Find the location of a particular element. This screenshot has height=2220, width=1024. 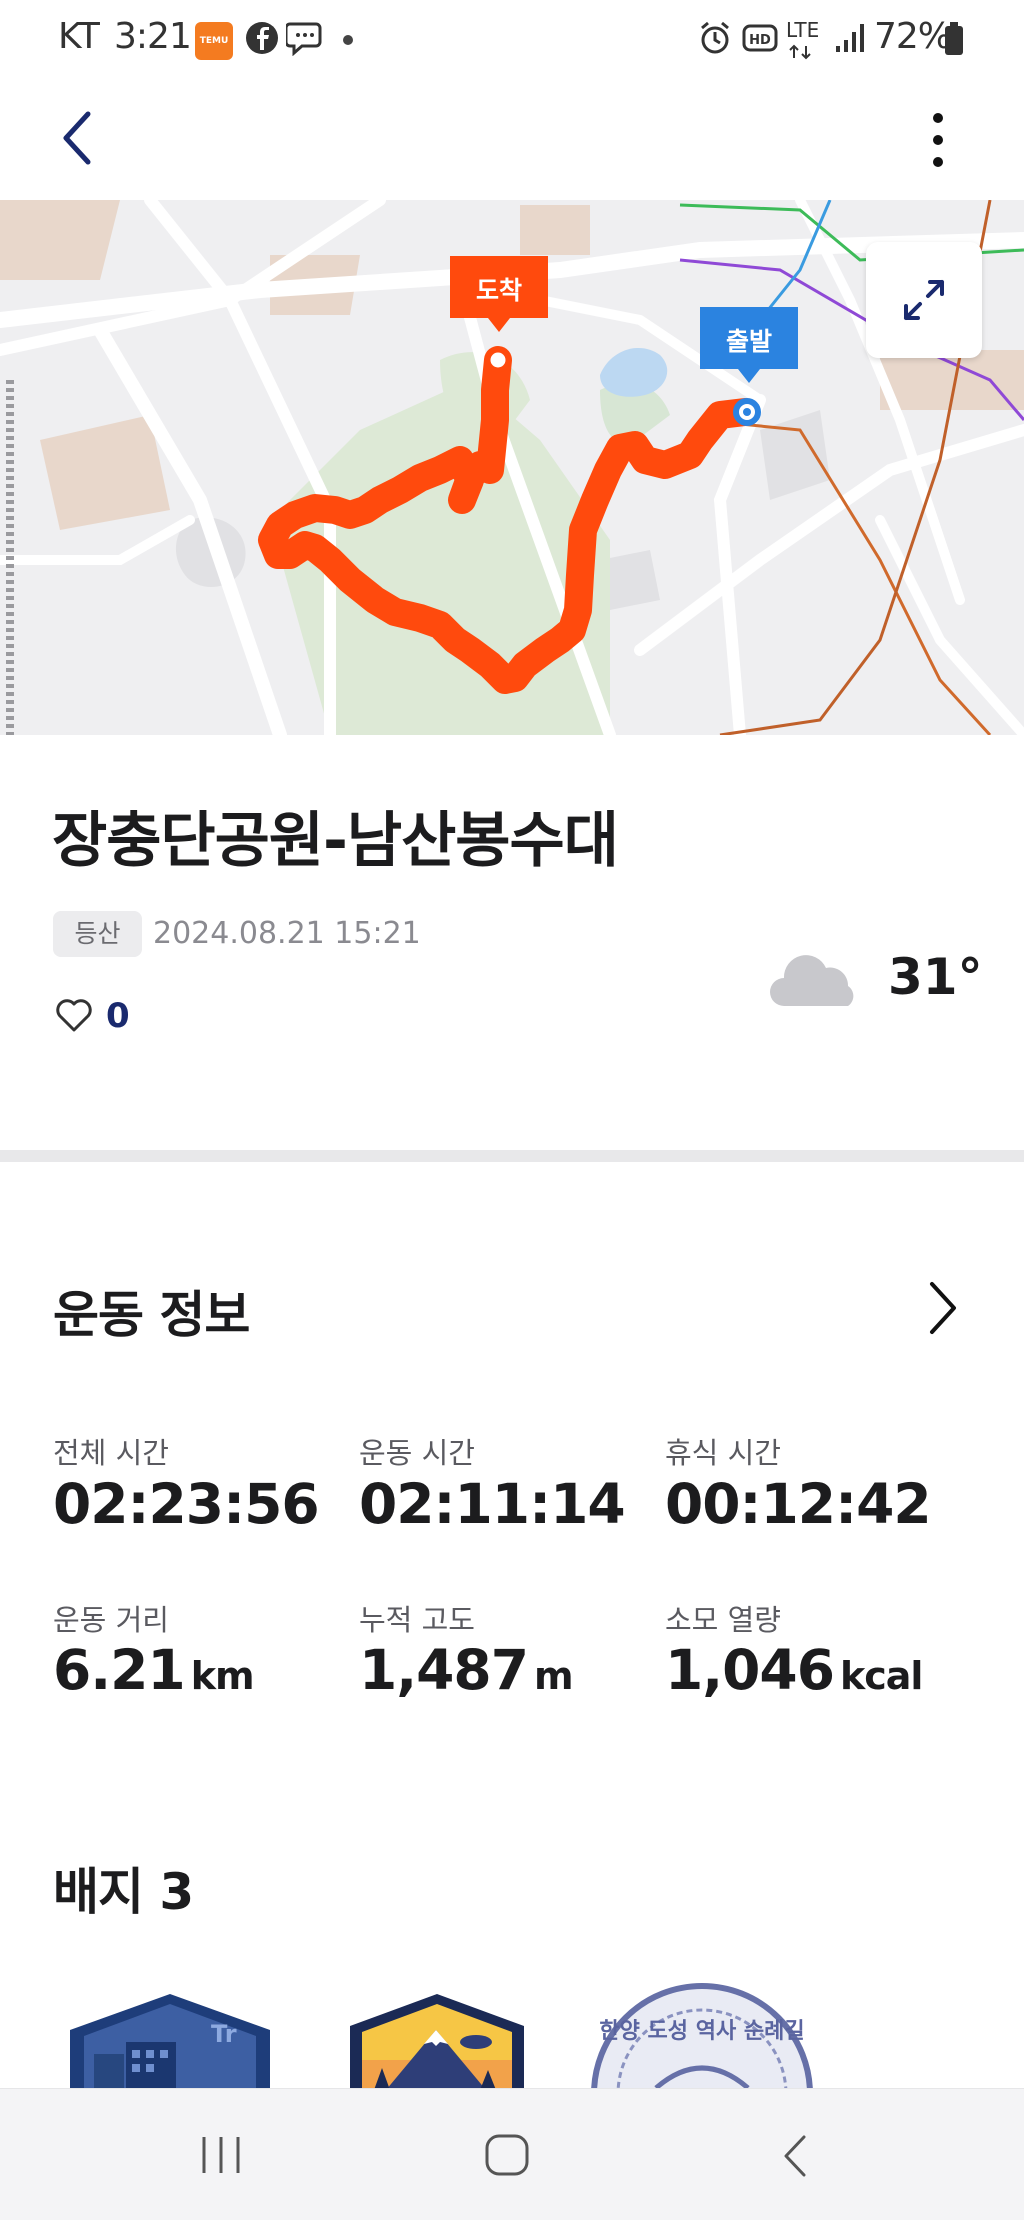

category-badge: 등산 is located at coordinates (97, 934).